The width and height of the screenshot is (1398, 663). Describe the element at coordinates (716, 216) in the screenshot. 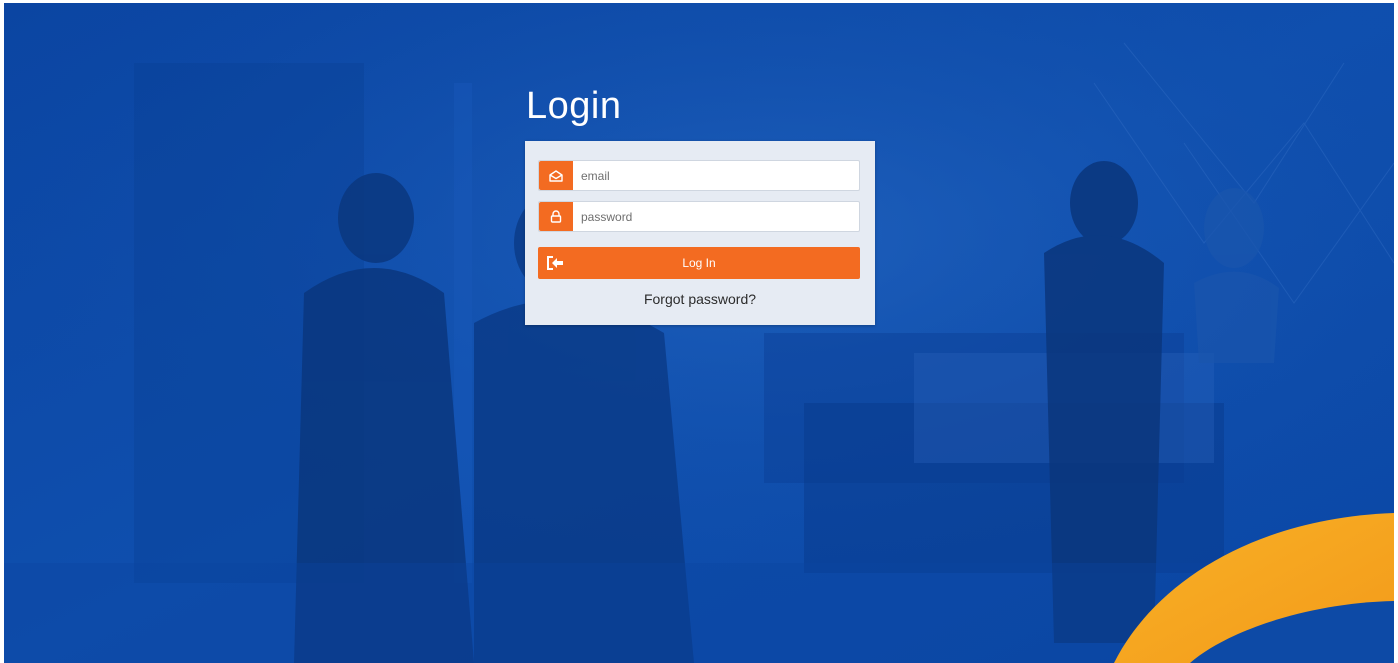

I see `password-input` at that location.